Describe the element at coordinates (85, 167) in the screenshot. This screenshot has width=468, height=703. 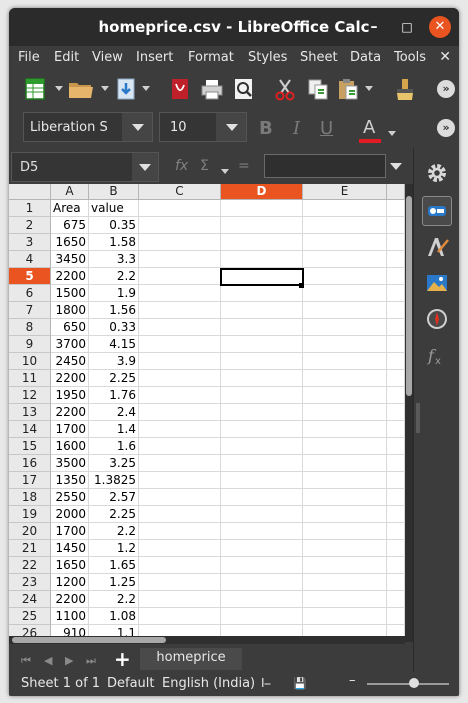
I see `name-box: D5` at that location.